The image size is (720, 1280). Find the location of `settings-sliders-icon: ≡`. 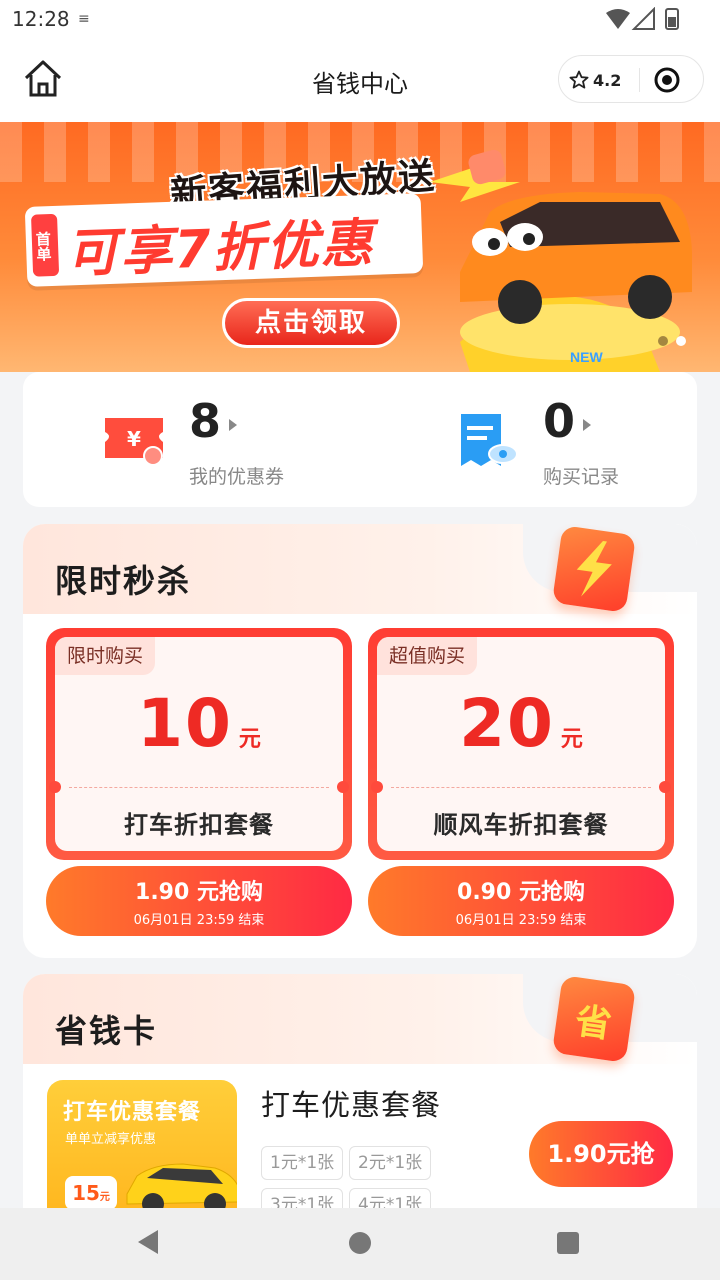

settings-sliders-icon: ≡ is located at coordinates (84, 19).